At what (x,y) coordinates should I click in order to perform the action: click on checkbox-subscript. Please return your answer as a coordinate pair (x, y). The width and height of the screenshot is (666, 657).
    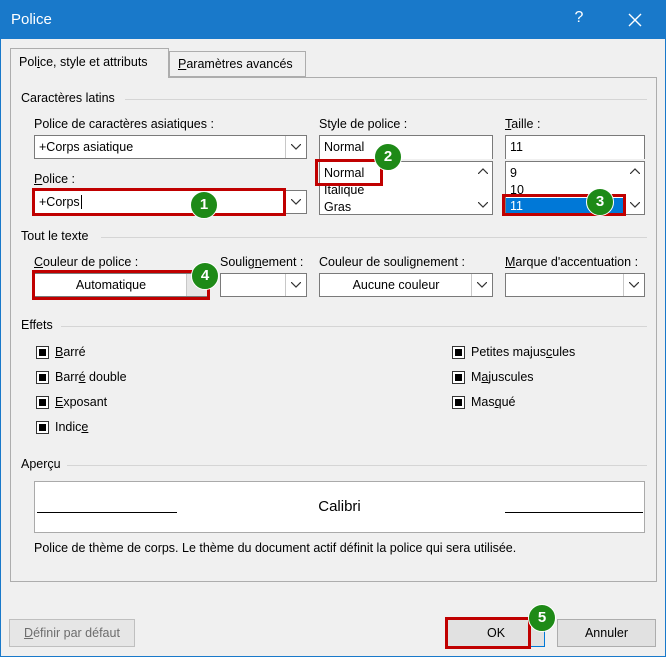
    Looking at the image, I should click on (42, 427).